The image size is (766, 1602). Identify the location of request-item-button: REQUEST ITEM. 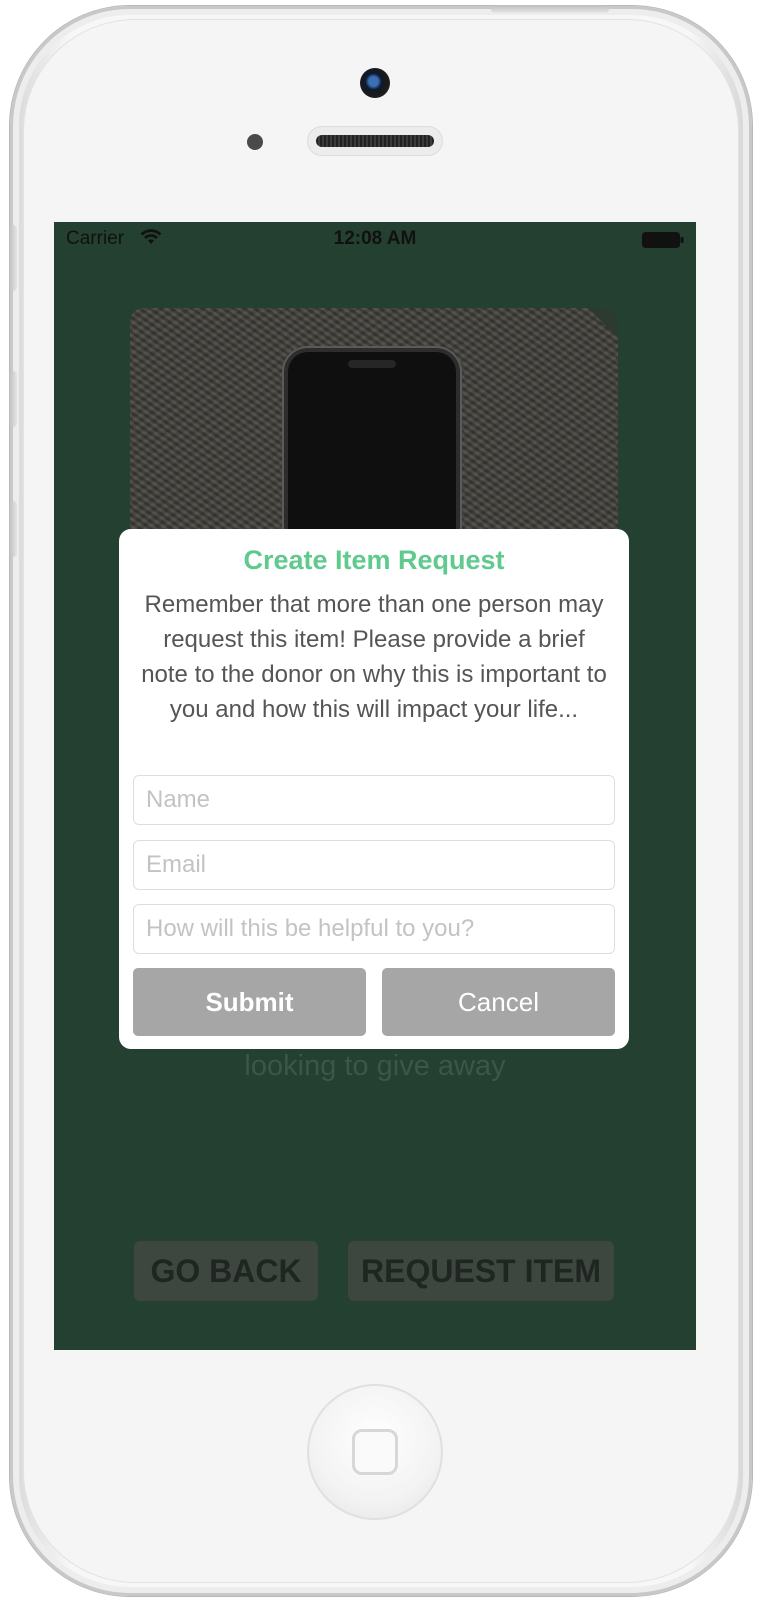
(481, 1271).